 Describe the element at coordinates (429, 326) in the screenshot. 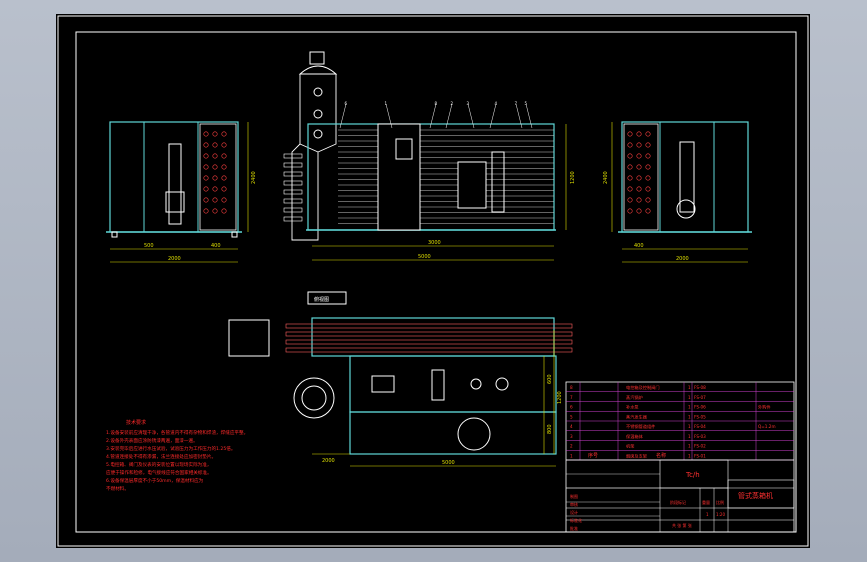

I see `plan-tube` at that location.